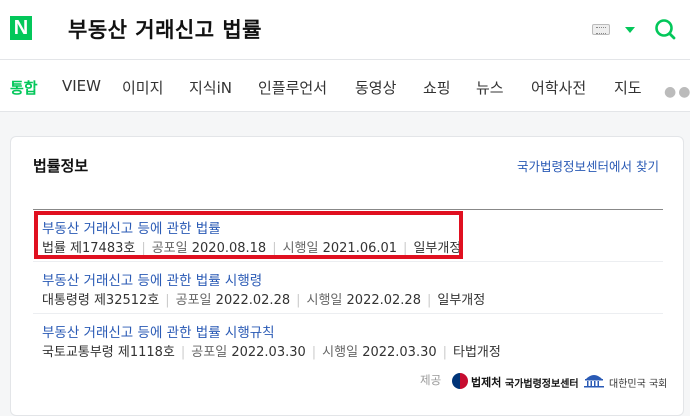  Describe the element at coordinates (628, 87) in the screenshot. I see `tab-map: 지도` at that location.